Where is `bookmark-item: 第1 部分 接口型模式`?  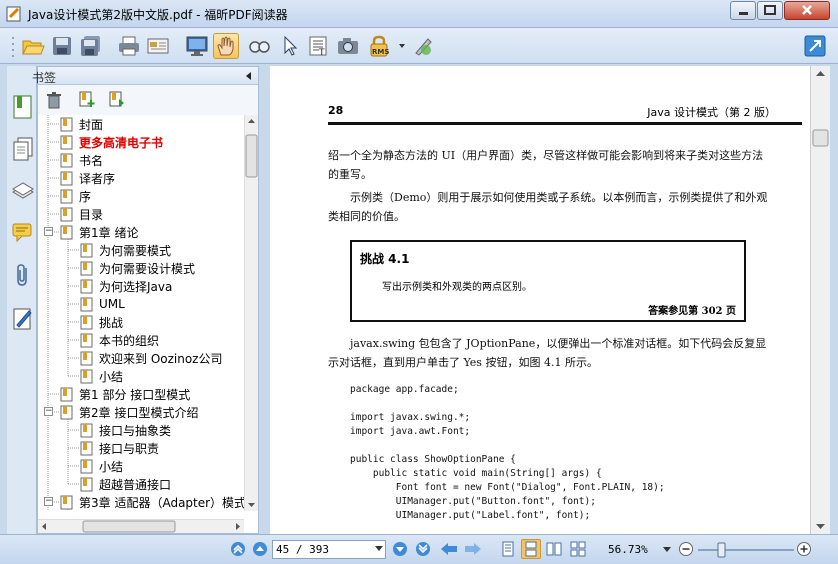
bookmark-item: 第1 部分 接口型模式 is located at coordinates (125, 394).